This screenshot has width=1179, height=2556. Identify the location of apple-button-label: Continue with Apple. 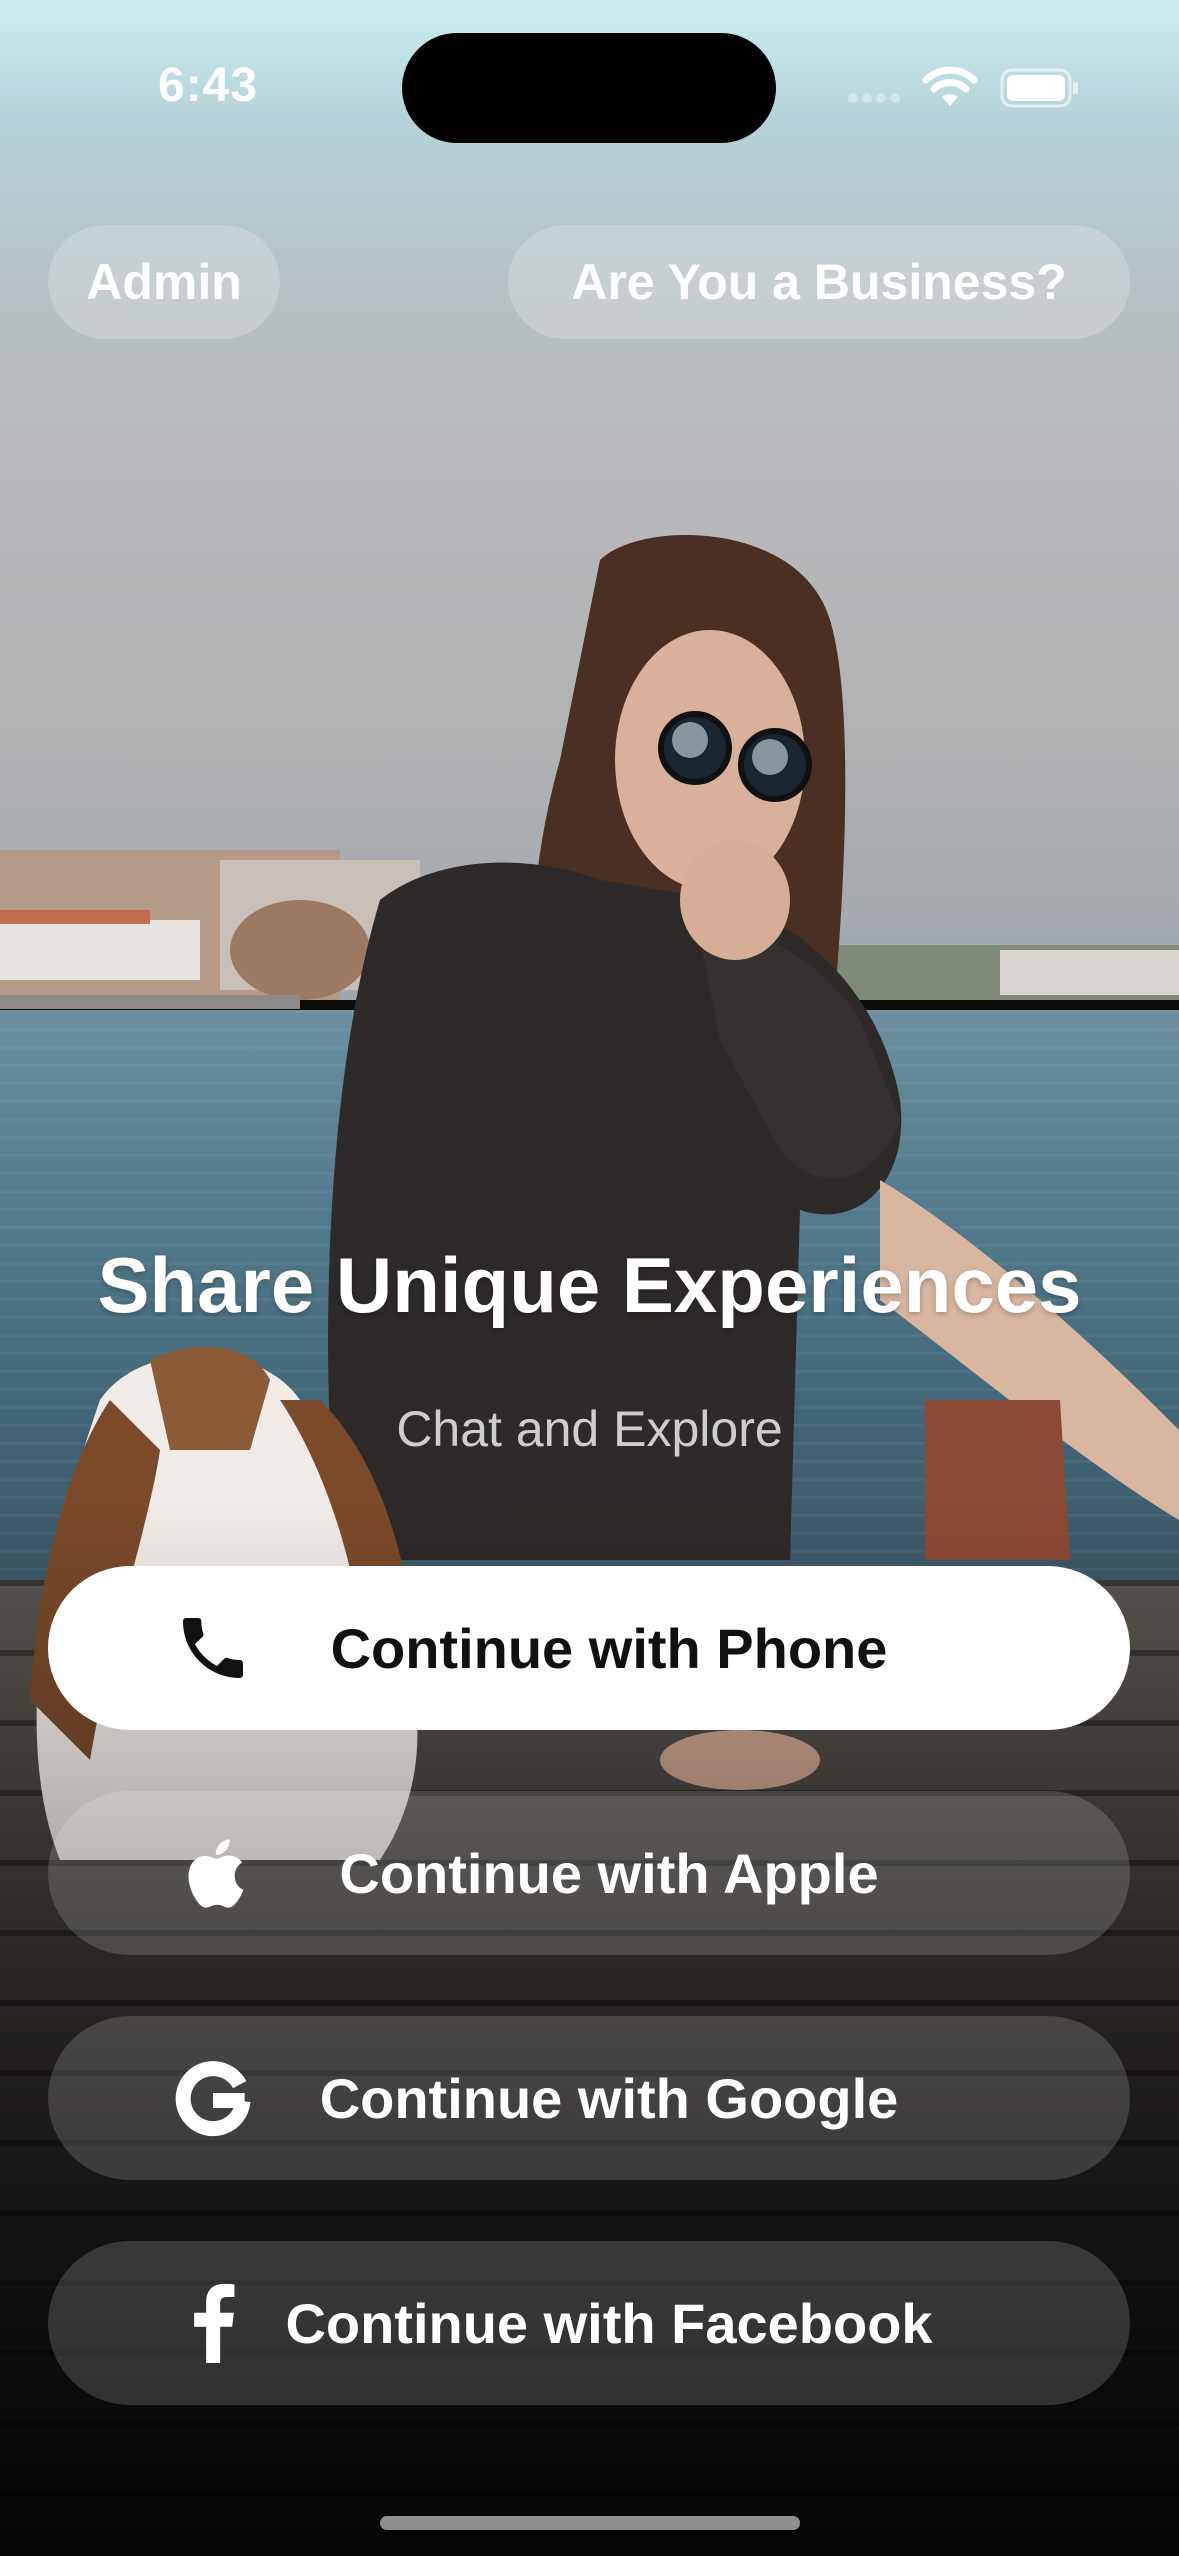
(609, 1873).